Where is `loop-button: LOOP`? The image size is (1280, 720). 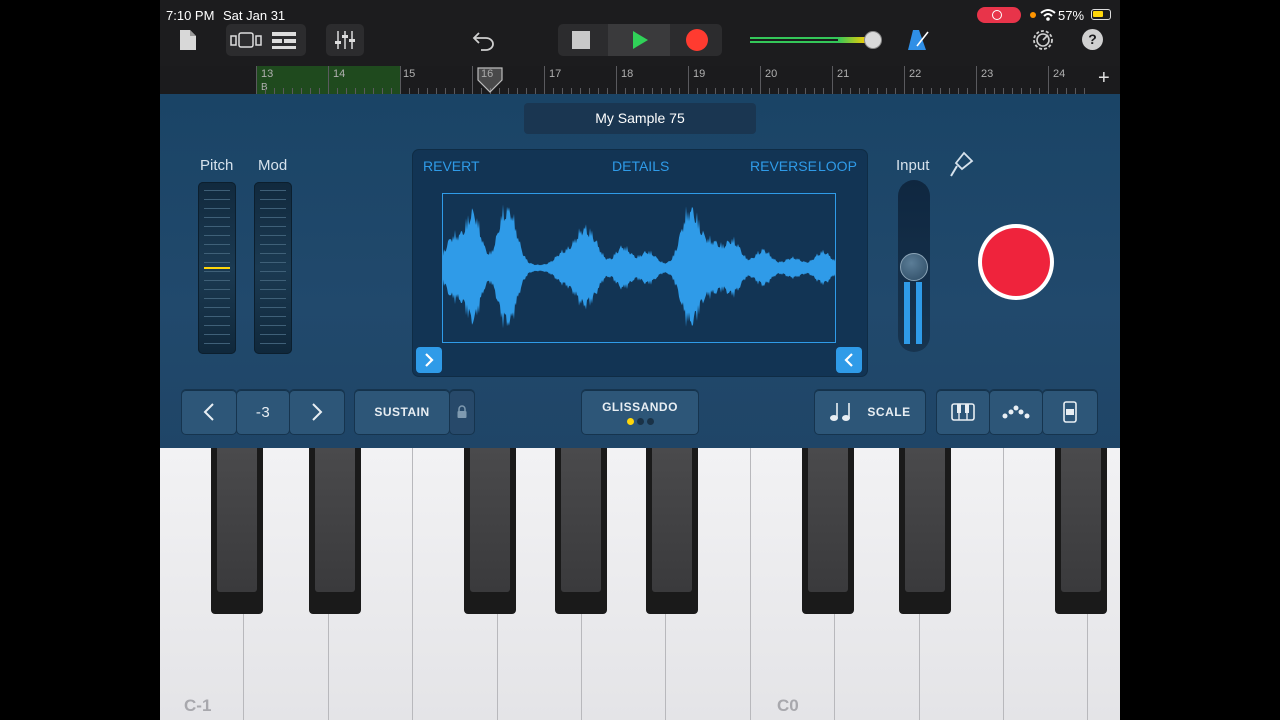 loop-button: LOOP is located at coordinates (837, 166).